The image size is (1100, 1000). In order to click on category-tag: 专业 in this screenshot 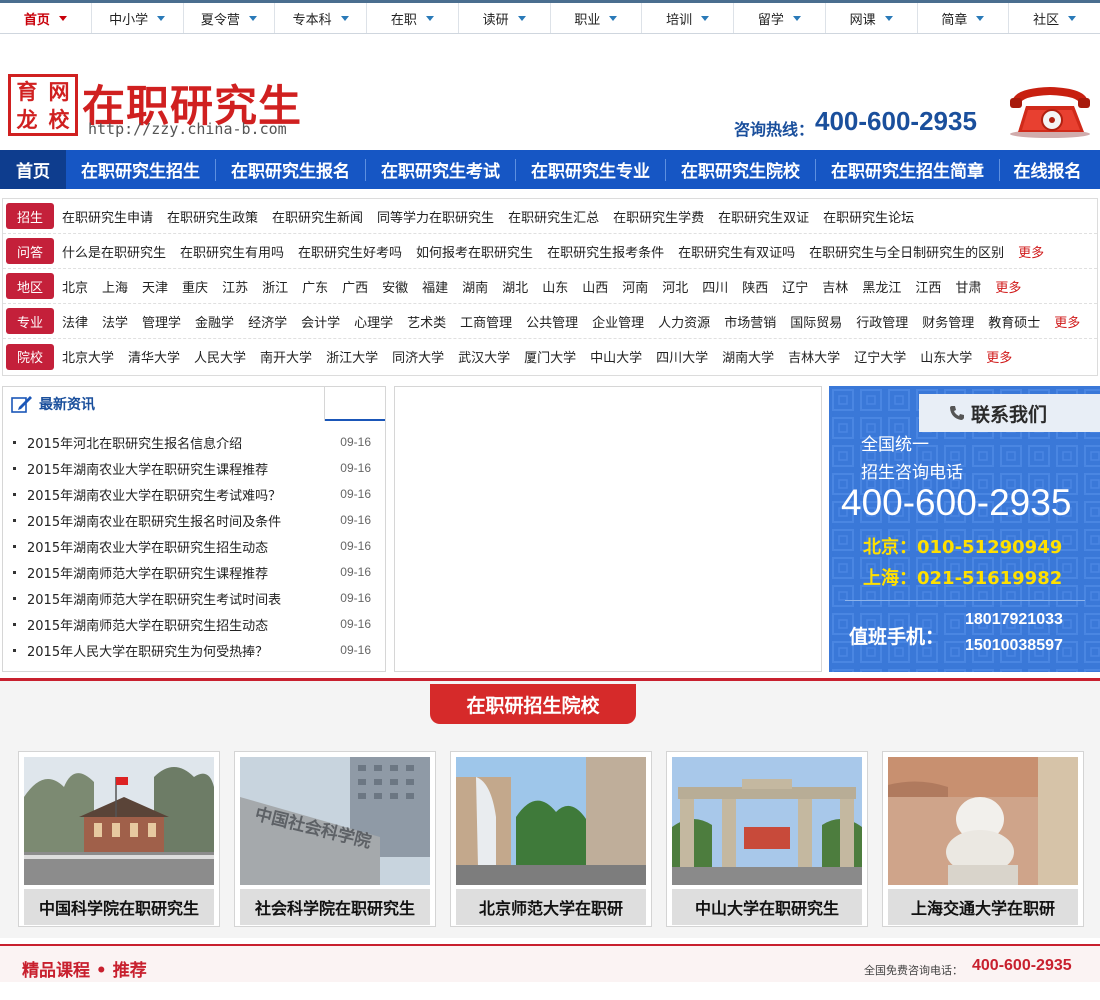, I will do `click(30, 321)`.